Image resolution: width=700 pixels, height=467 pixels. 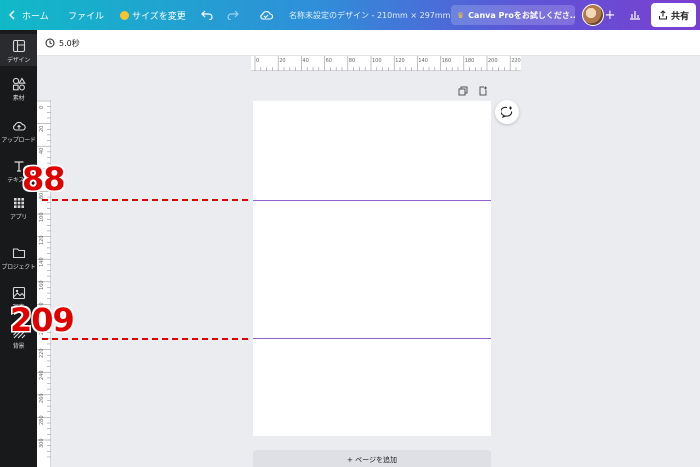 I want to click on ruler-tick-label: 60, so click(x=328, y=61).